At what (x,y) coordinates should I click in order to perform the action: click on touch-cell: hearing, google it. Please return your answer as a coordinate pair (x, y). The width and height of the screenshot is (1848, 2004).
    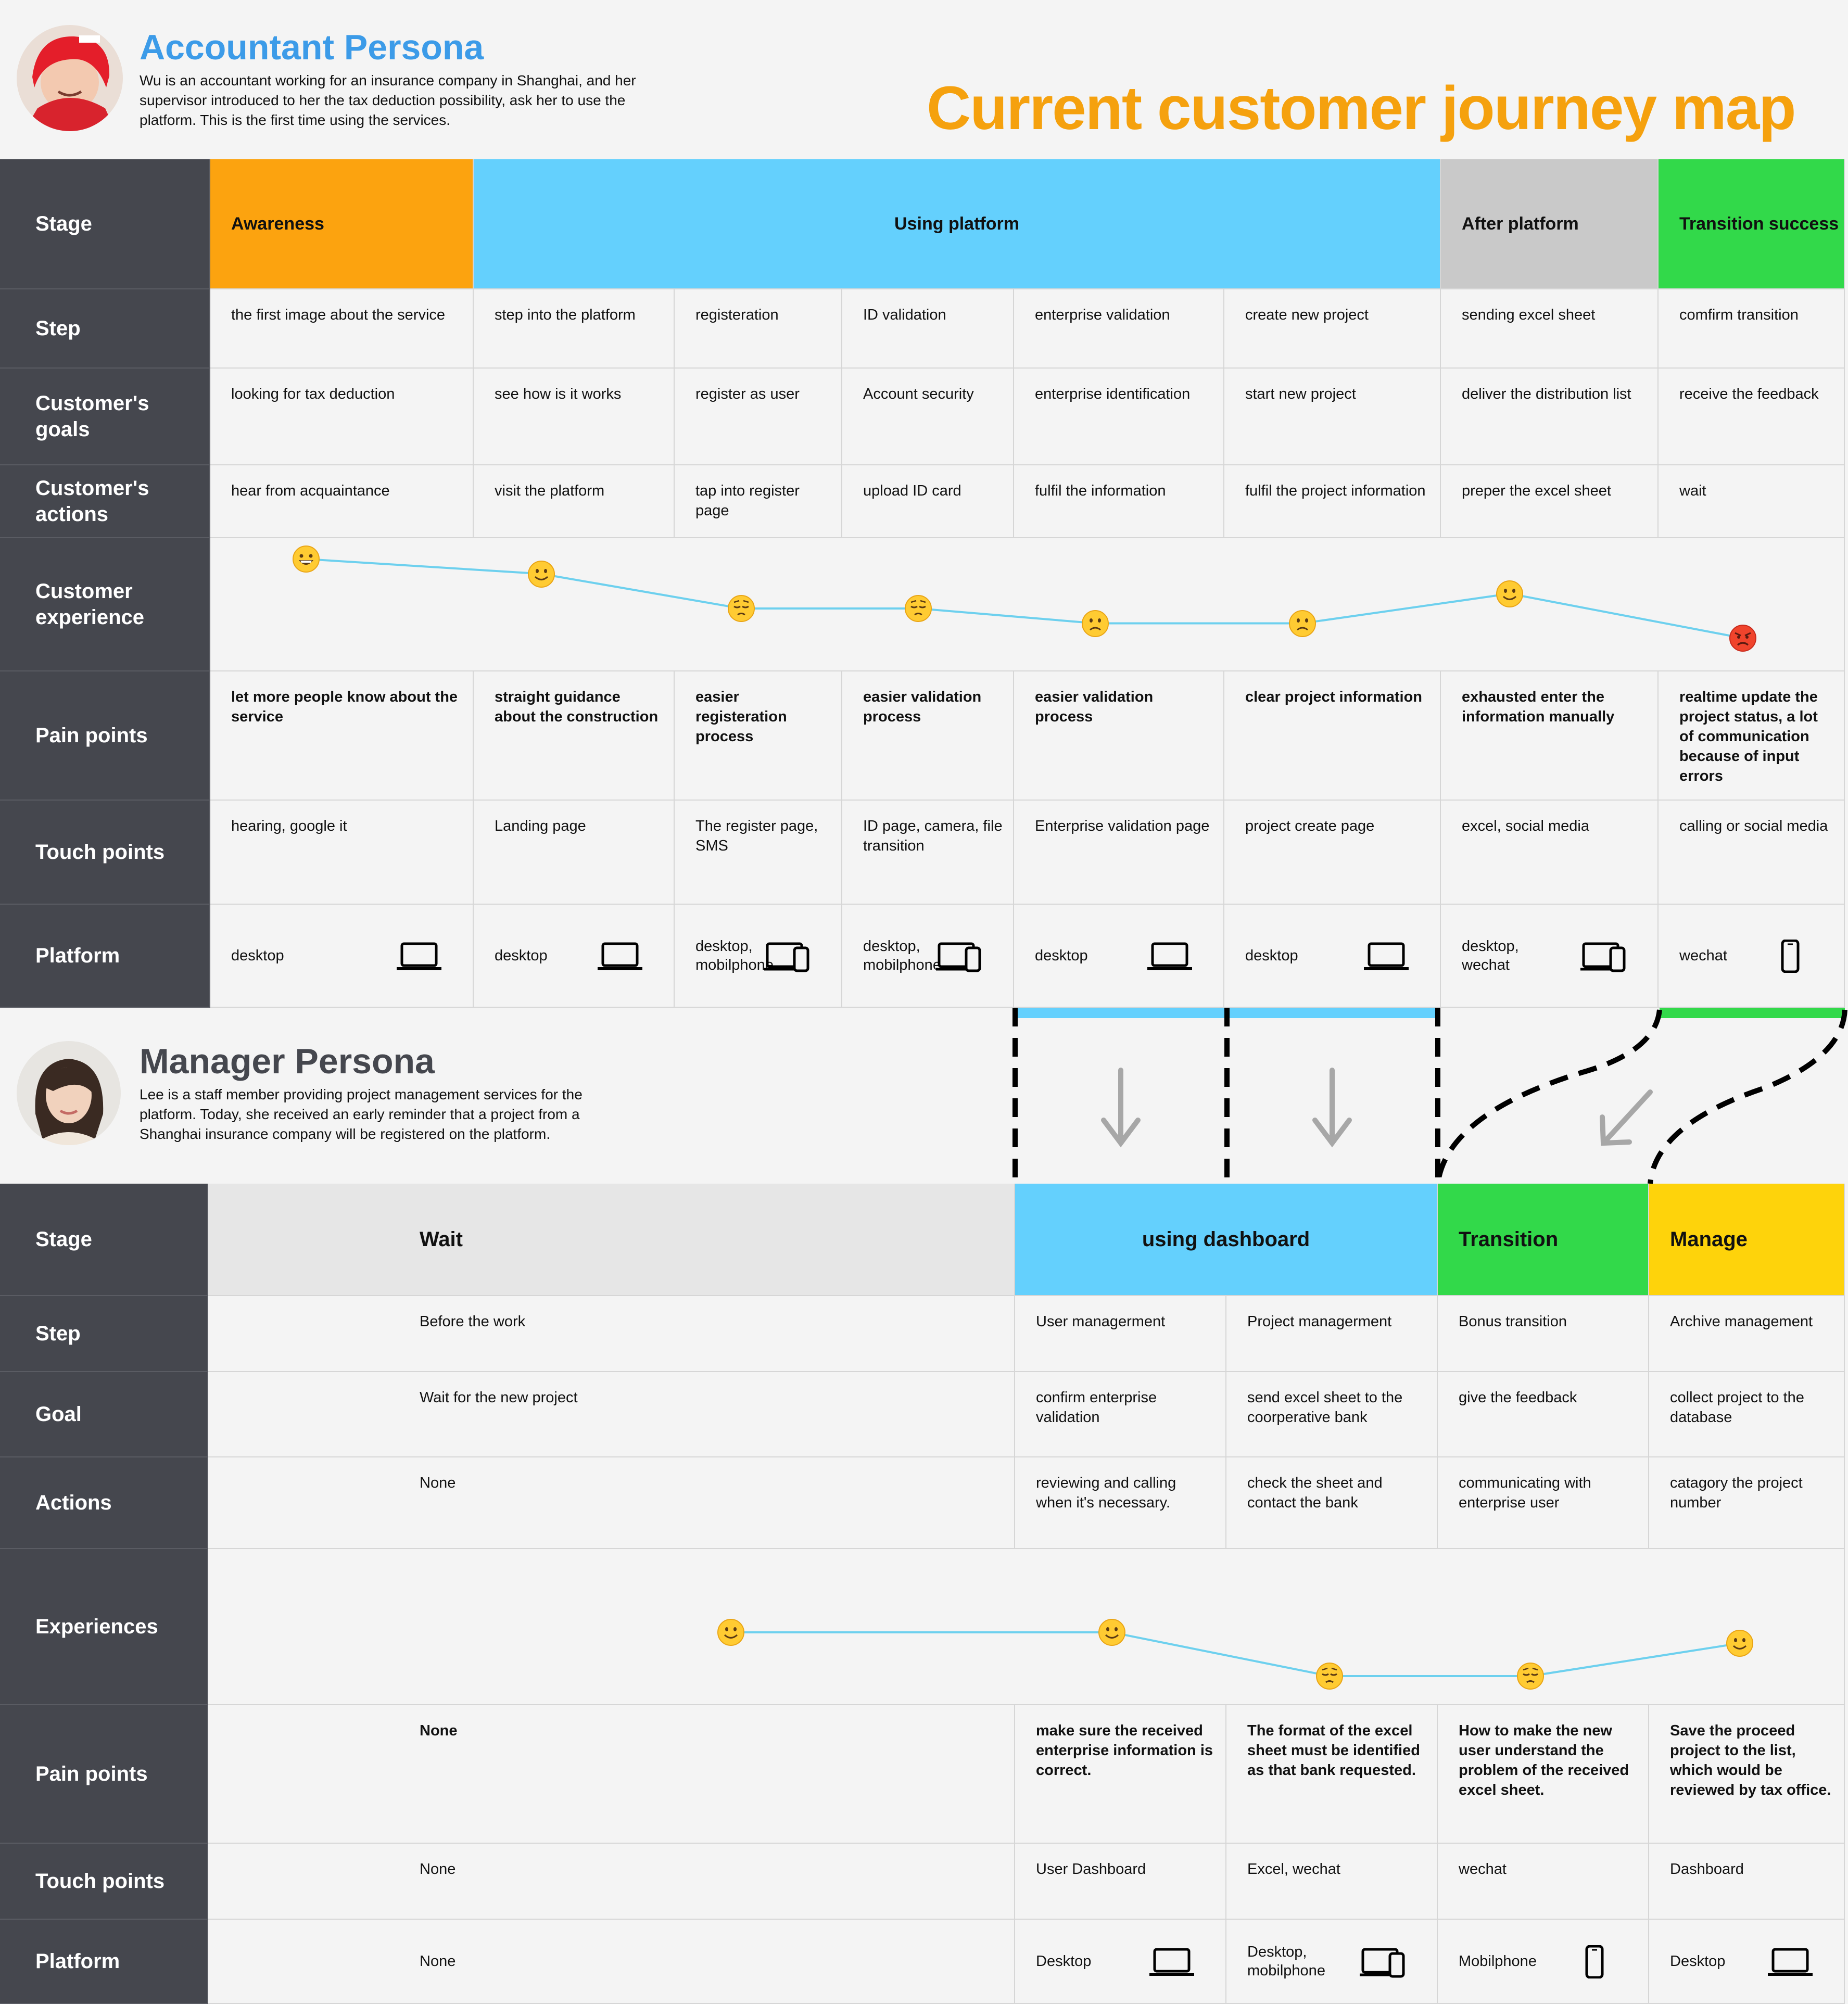
    Looking at the image, I should click on (342, 853).